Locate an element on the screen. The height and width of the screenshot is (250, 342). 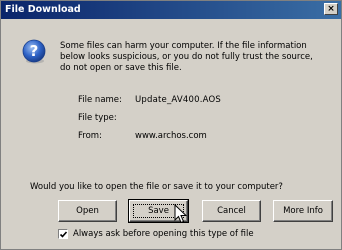
close-button: × is located at coordinates (331, 9).